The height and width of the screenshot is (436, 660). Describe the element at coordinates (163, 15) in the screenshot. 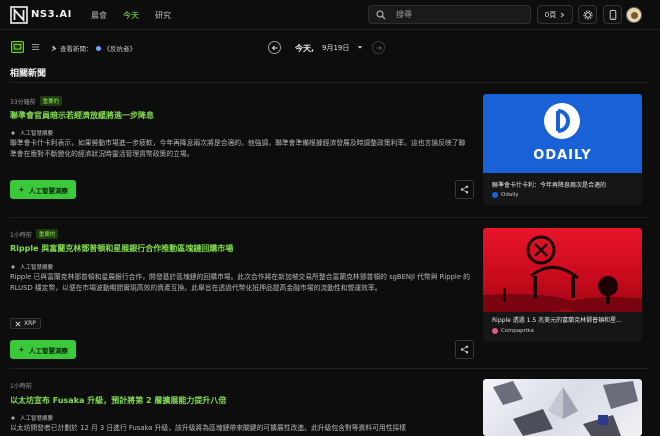

I see `nav-item-research: 研究` at that location.